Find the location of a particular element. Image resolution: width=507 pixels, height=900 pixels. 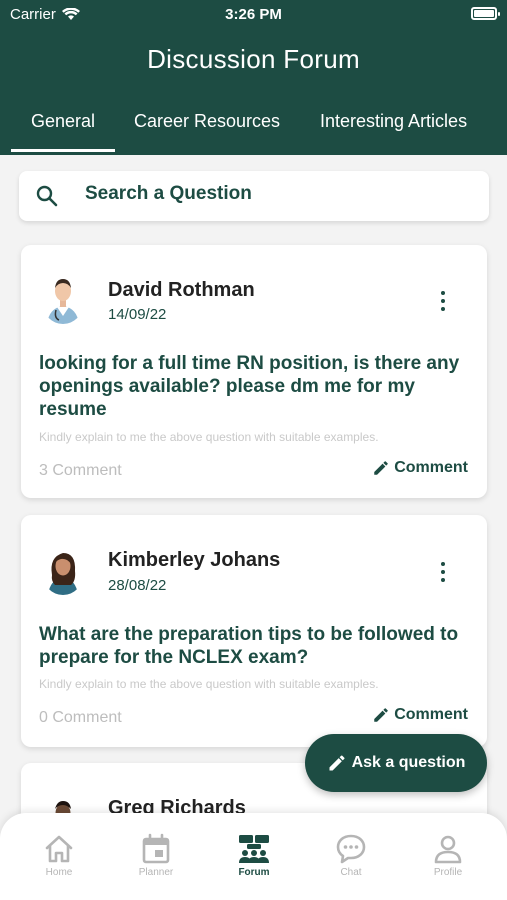

post-date: 14/09/22 is located at coordinates (137, 314).